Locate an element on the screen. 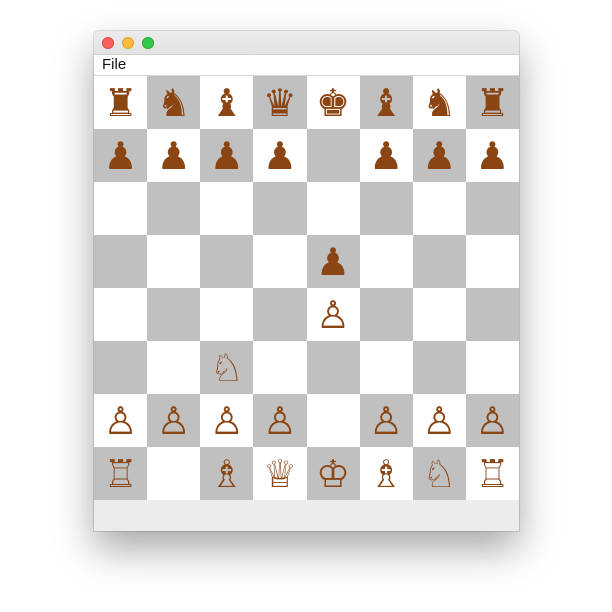 This screenshot has width=612, height=612. square-h1: ♖ is located at coordinates (492, 473).